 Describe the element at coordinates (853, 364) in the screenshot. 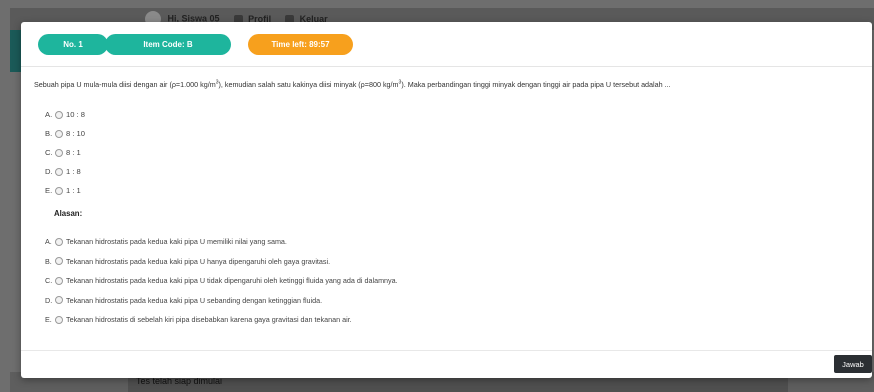

I see `submit-answer-button: Jawab` at that location.